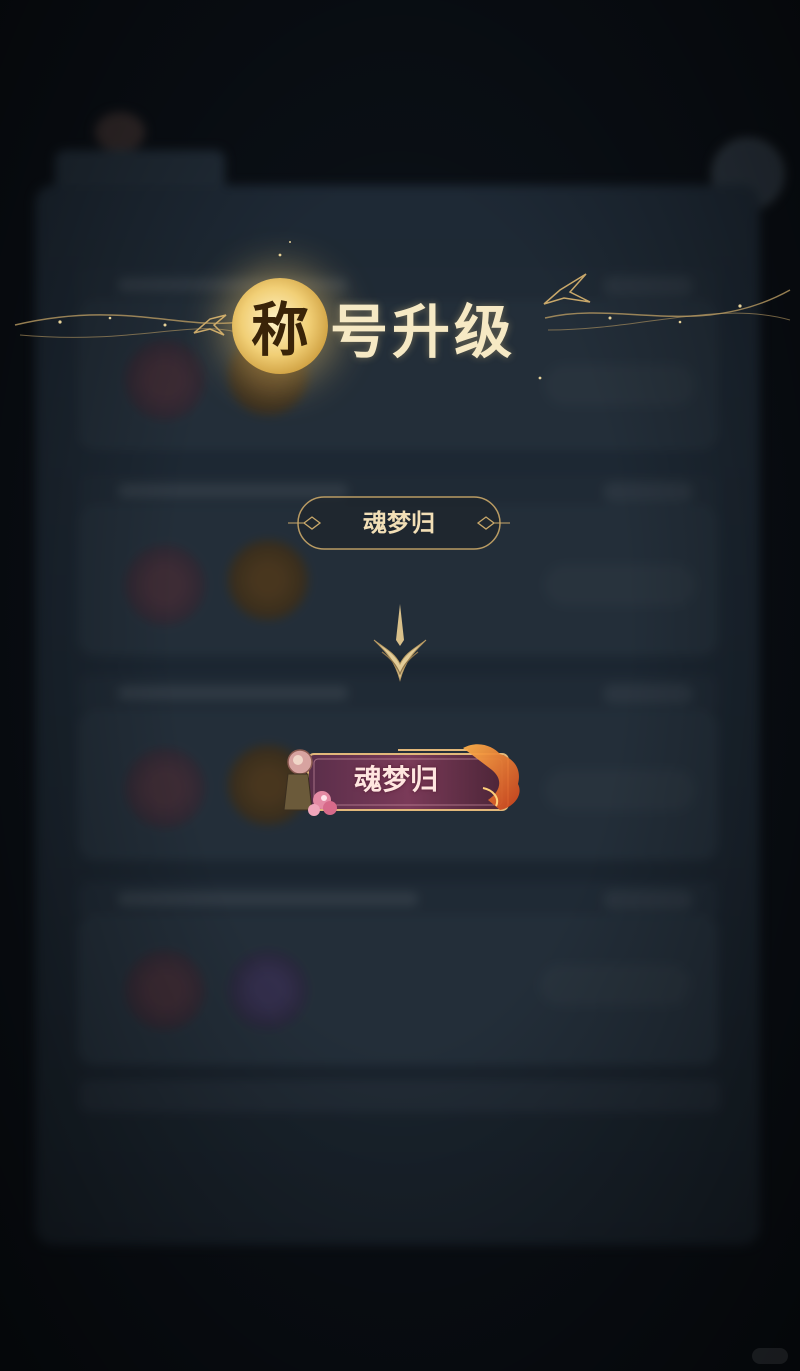  Describe the element at coordinates (400, 643) in the screenshot. I see `down-arrow-icon` at that location.